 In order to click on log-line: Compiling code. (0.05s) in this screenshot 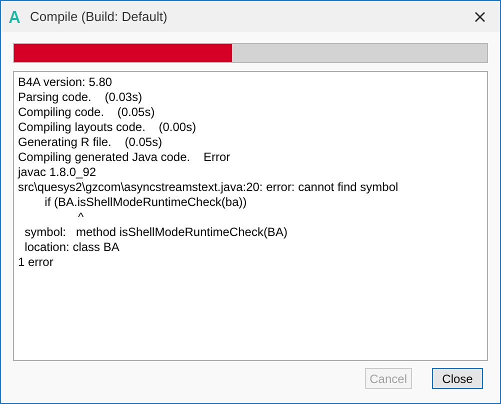, I will do `click(87, 112)`.